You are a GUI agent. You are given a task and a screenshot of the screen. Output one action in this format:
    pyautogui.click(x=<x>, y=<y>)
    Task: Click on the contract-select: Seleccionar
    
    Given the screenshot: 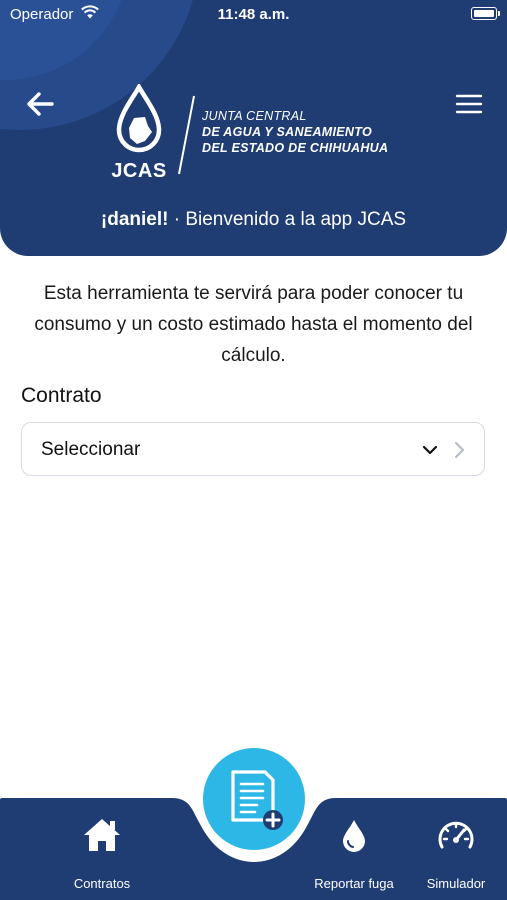 What is the action you would take?
    pyautogui.click(x=253, y=449)
    